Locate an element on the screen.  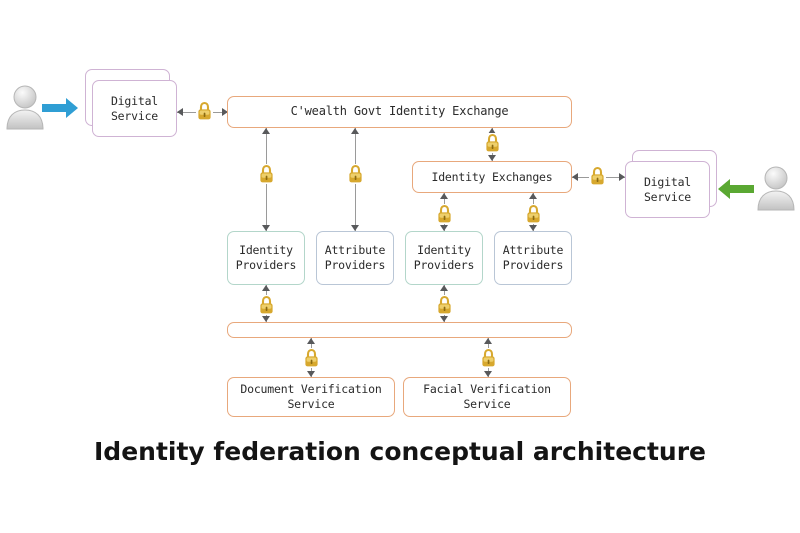
node-attribute-providers-1: Attribute Providers is located at coordinates (355, 258).